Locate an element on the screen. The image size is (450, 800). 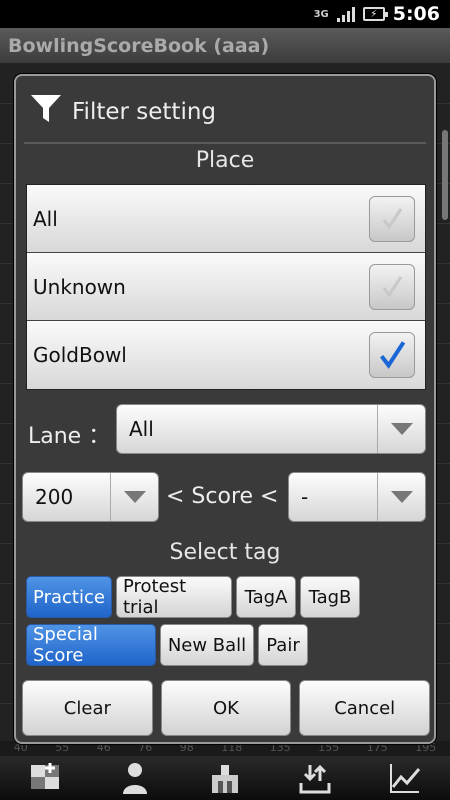
score-min-value: 200 is located at coordinates (54, 497).